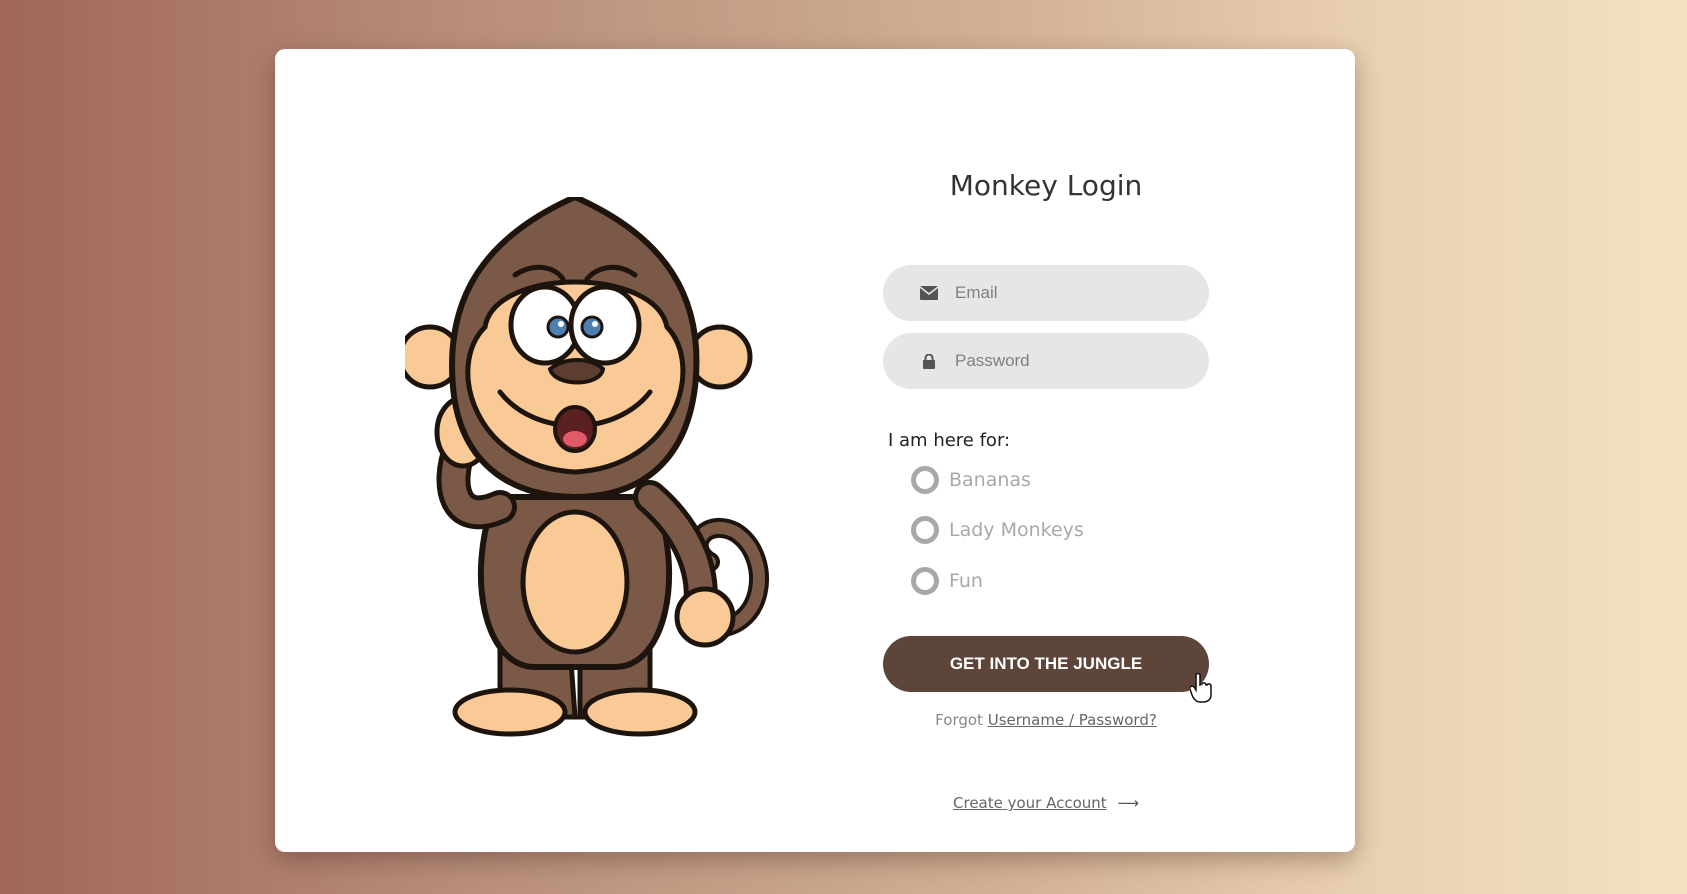  I want to click on radio-option-fun: Fun, so click(947, 581).